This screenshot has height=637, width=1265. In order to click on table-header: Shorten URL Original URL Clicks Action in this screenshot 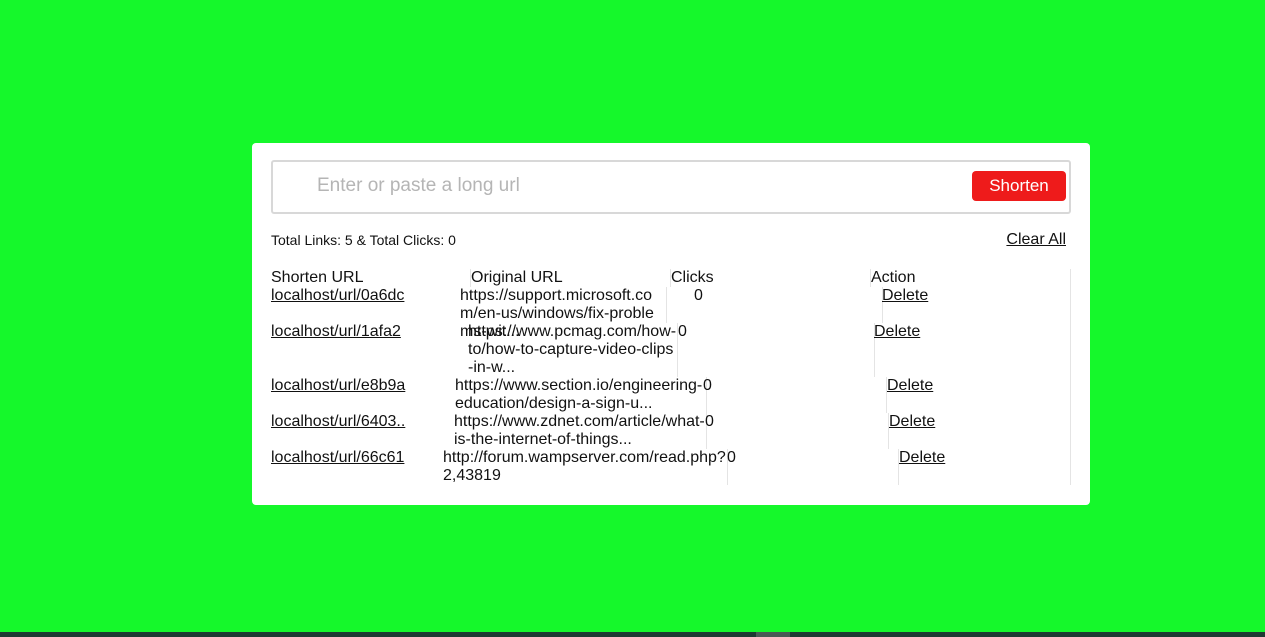, I will do `click(671, 278)`.